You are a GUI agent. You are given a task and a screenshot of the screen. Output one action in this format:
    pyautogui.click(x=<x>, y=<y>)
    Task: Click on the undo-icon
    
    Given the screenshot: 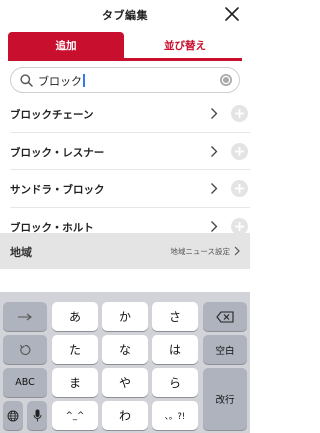 What is the action you would take?
    pyautogui.click(x=25, y=349)
    